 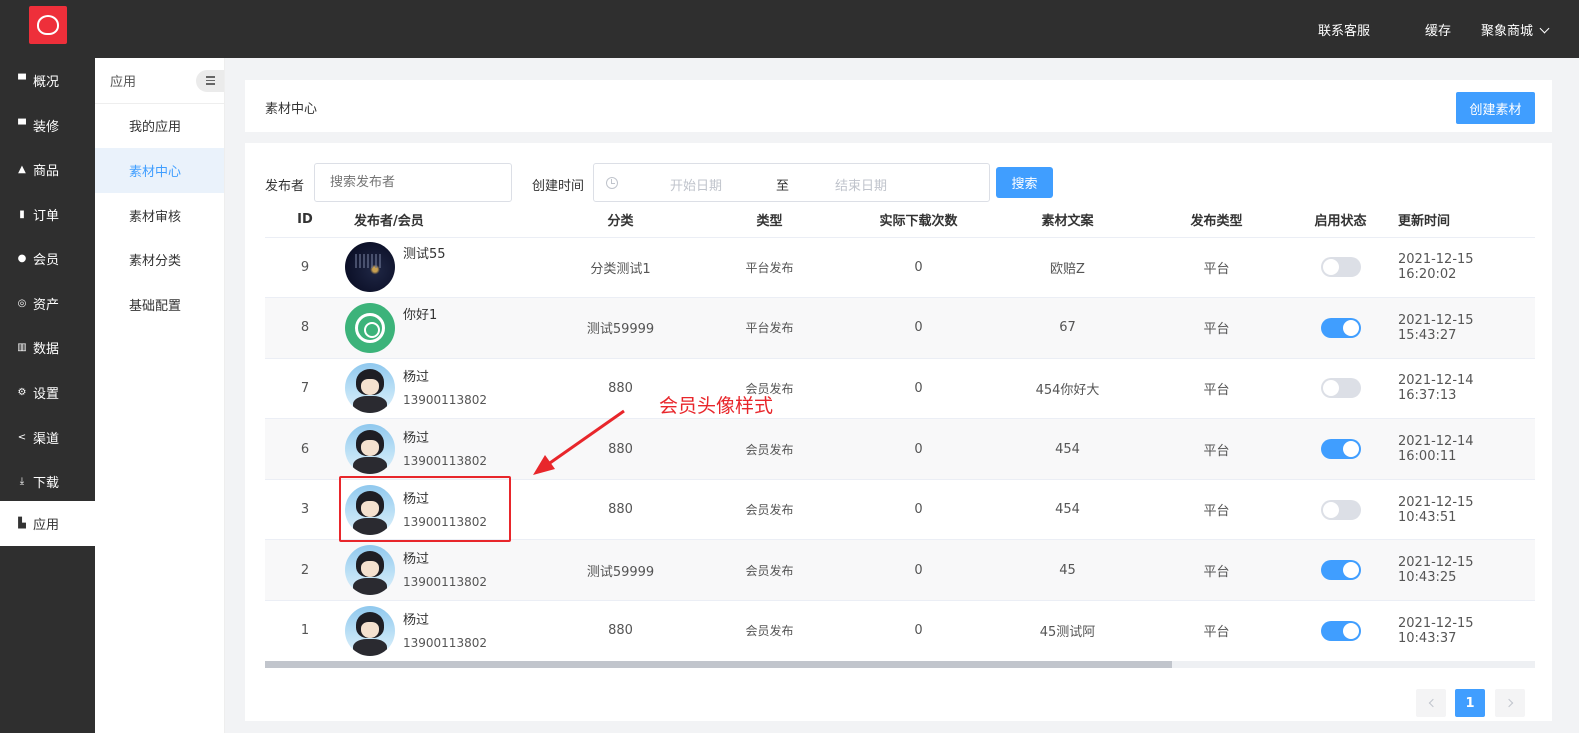 What do you see at coordinates (1462, 570) in the screenshot?
I see `cell-updated: 2021-12-15 10:43:25` at bounding box center [1462, 570].